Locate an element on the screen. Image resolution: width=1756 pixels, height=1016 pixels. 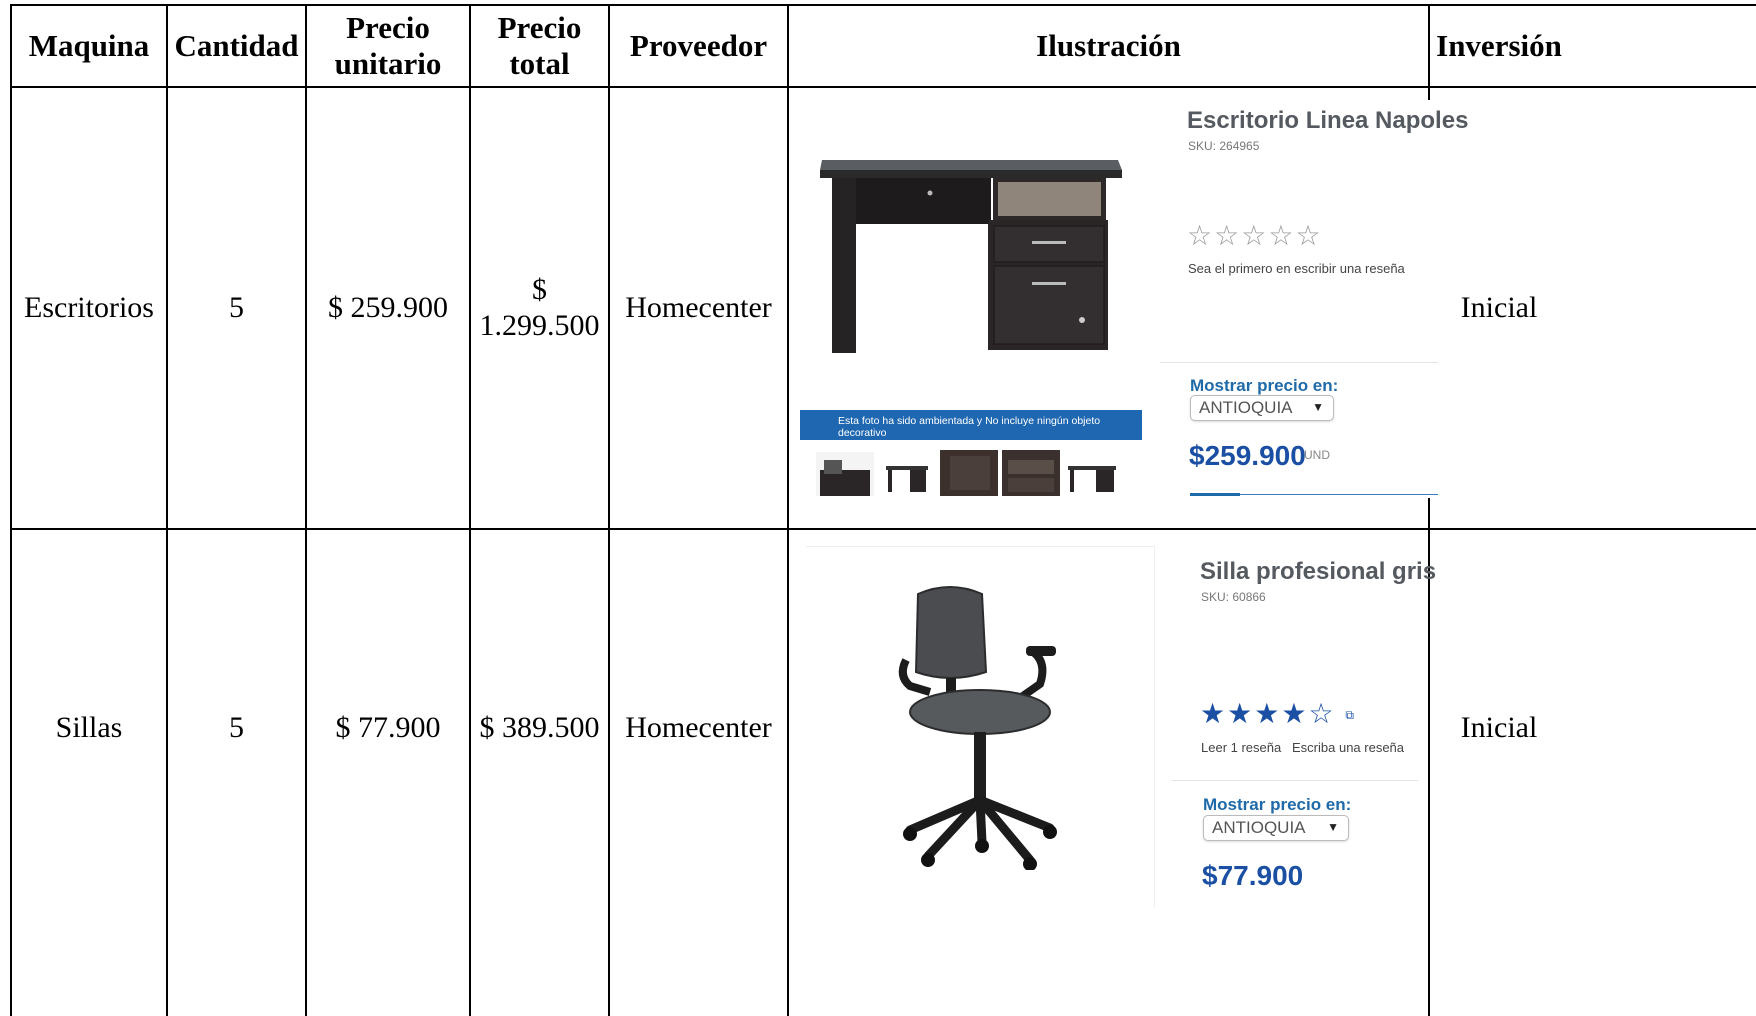
header-proveedor-label: Proveedor is located at coordinates (698, 45).